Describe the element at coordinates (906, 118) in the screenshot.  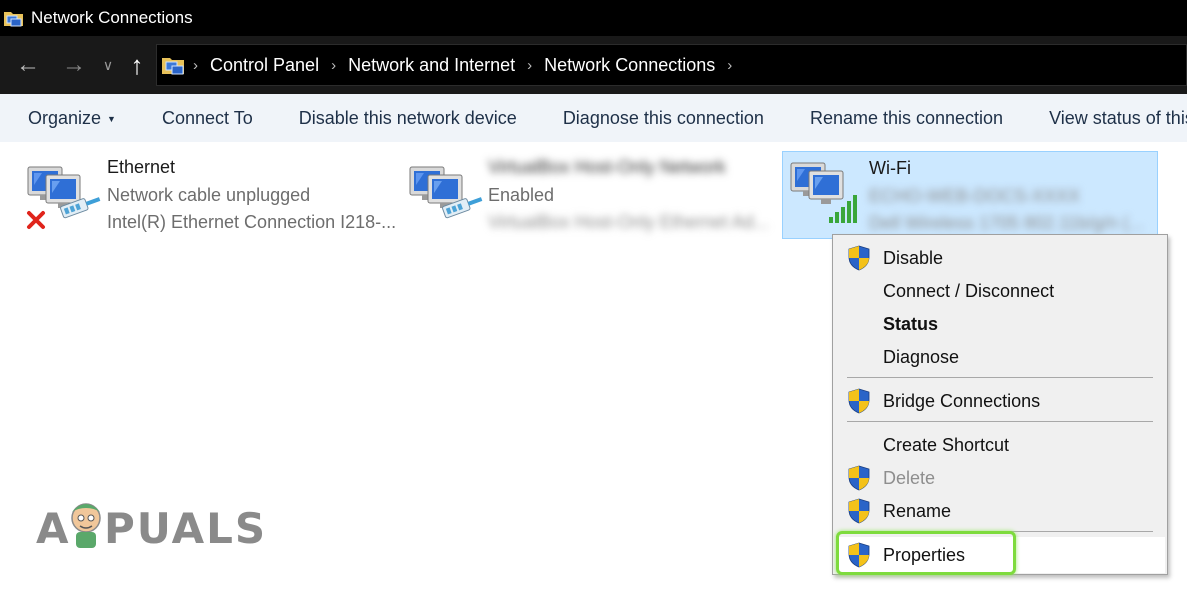
I see `rename-connection-button: Rename this connection` at that location.